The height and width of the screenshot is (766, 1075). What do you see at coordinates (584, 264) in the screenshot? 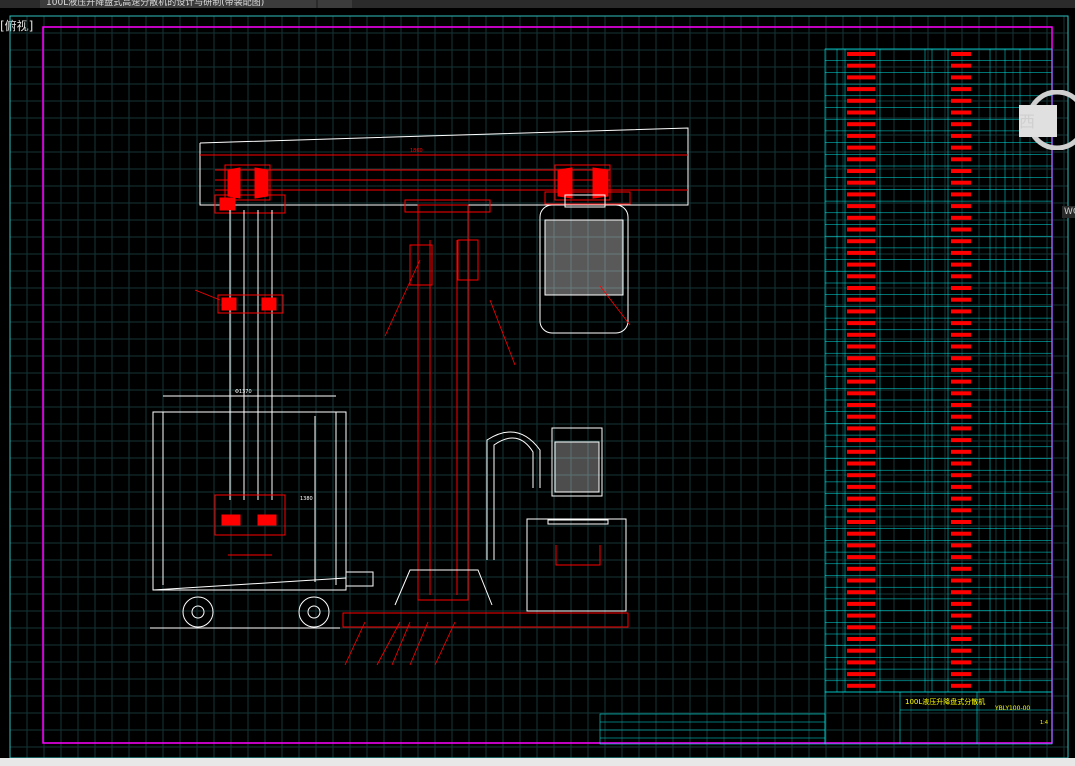
I see `main-motor` at bounding box center [584, 264].